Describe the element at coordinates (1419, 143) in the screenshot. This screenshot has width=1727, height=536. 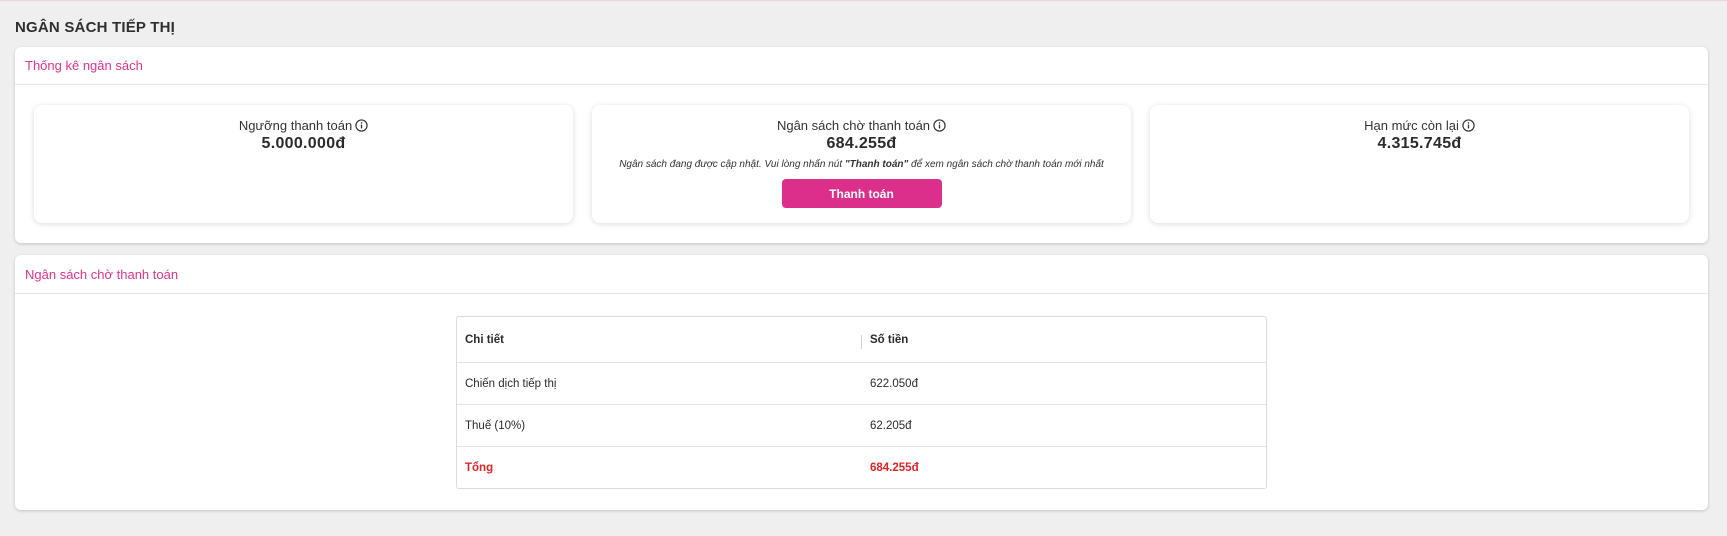
I see `remaining-limit-value: 4.315.745đ` at that location.